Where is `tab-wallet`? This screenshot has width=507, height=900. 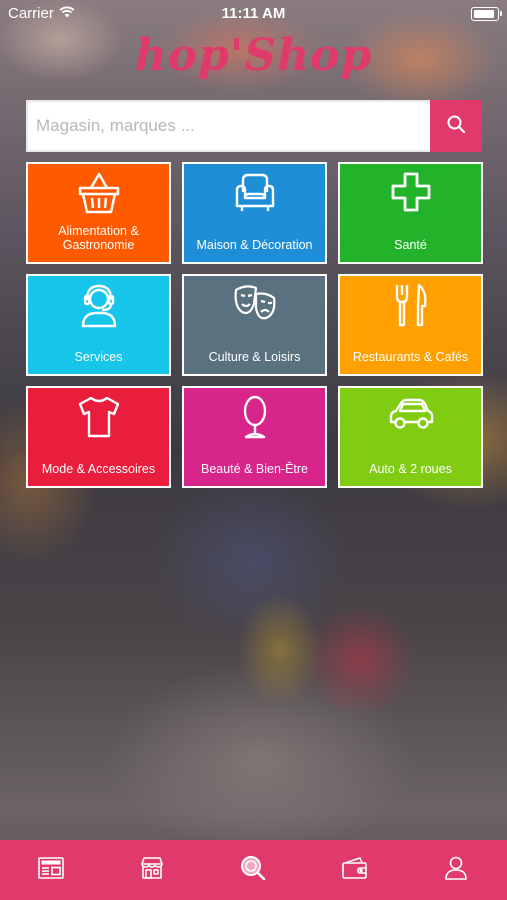
tab-wallet is located at coordinates (355, 870).